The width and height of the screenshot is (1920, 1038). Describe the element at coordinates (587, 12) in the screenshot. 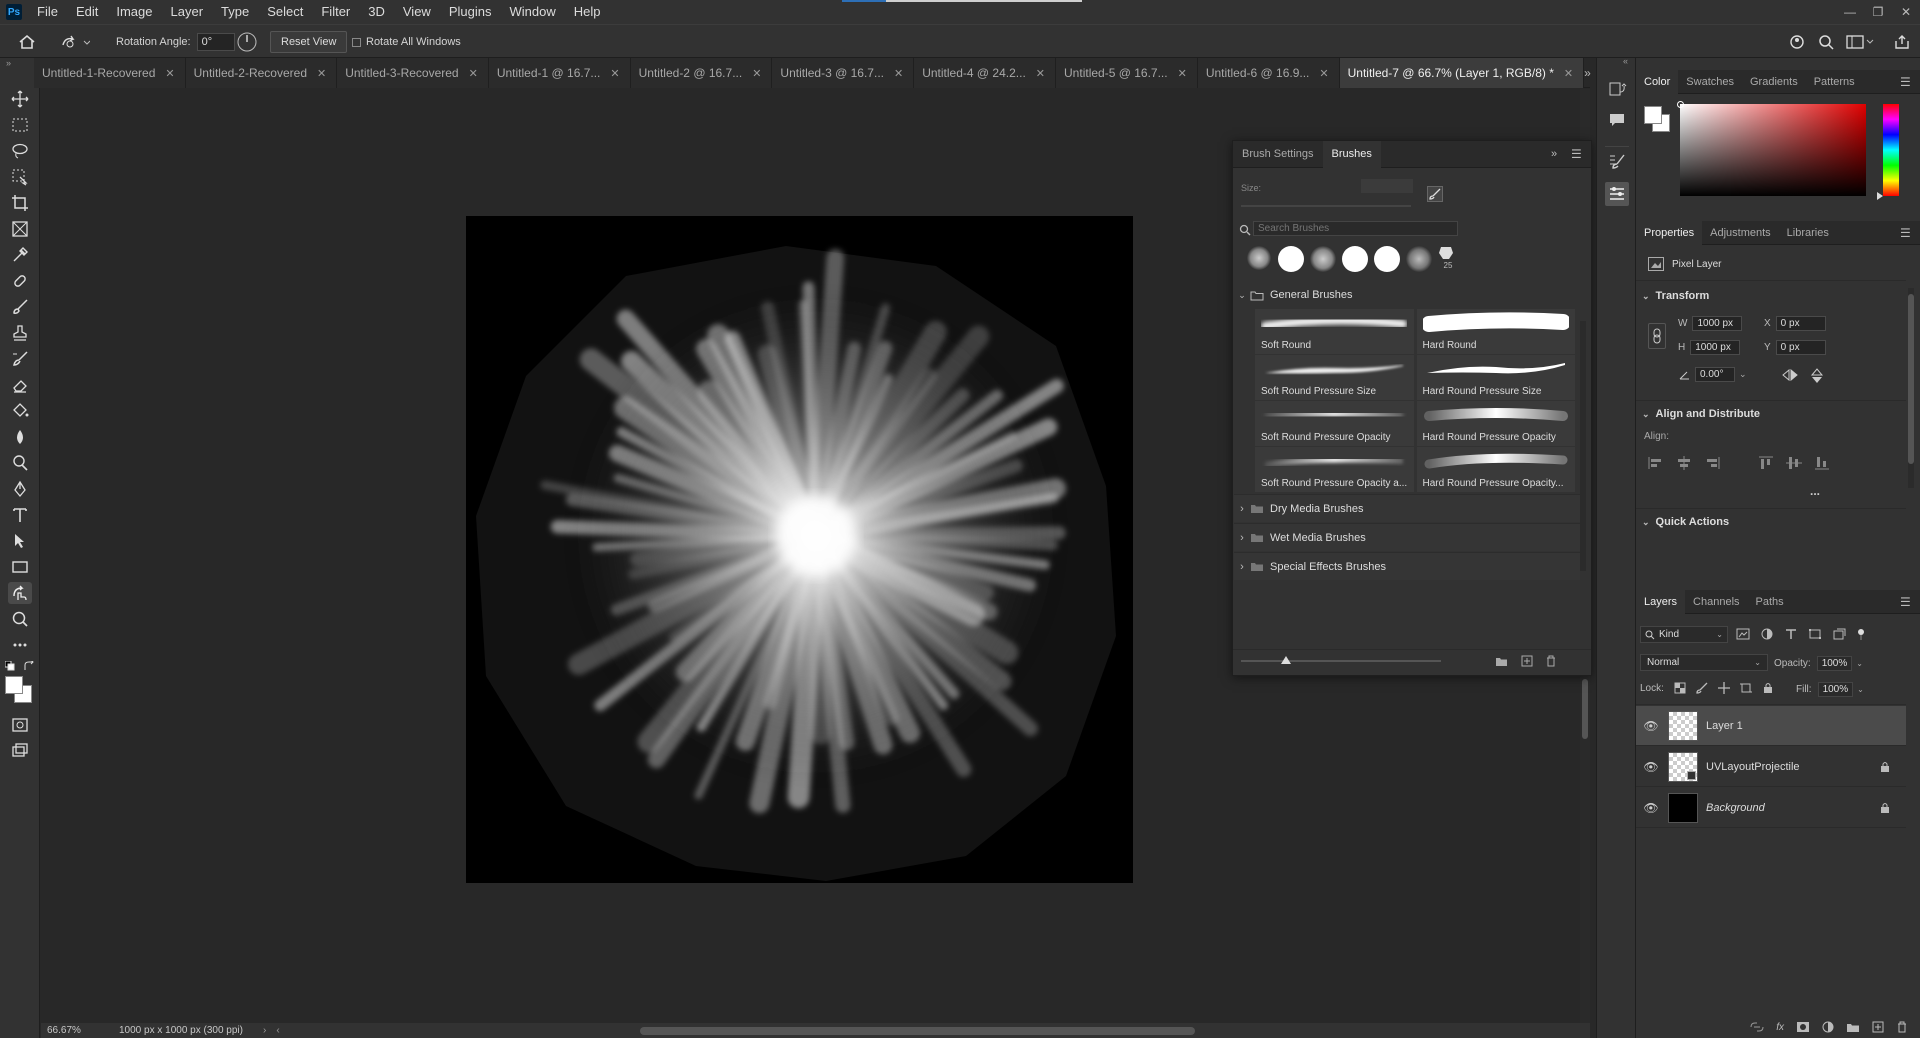

I see `menu-help: Help` at that location.